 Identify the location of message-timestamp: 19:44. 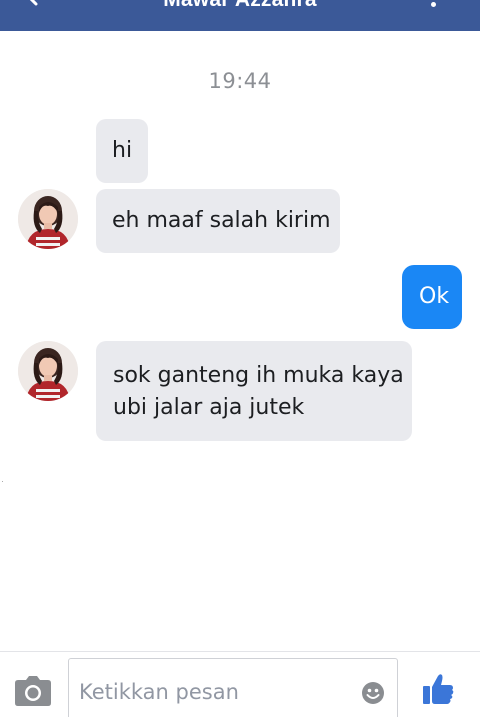
(240, 81).